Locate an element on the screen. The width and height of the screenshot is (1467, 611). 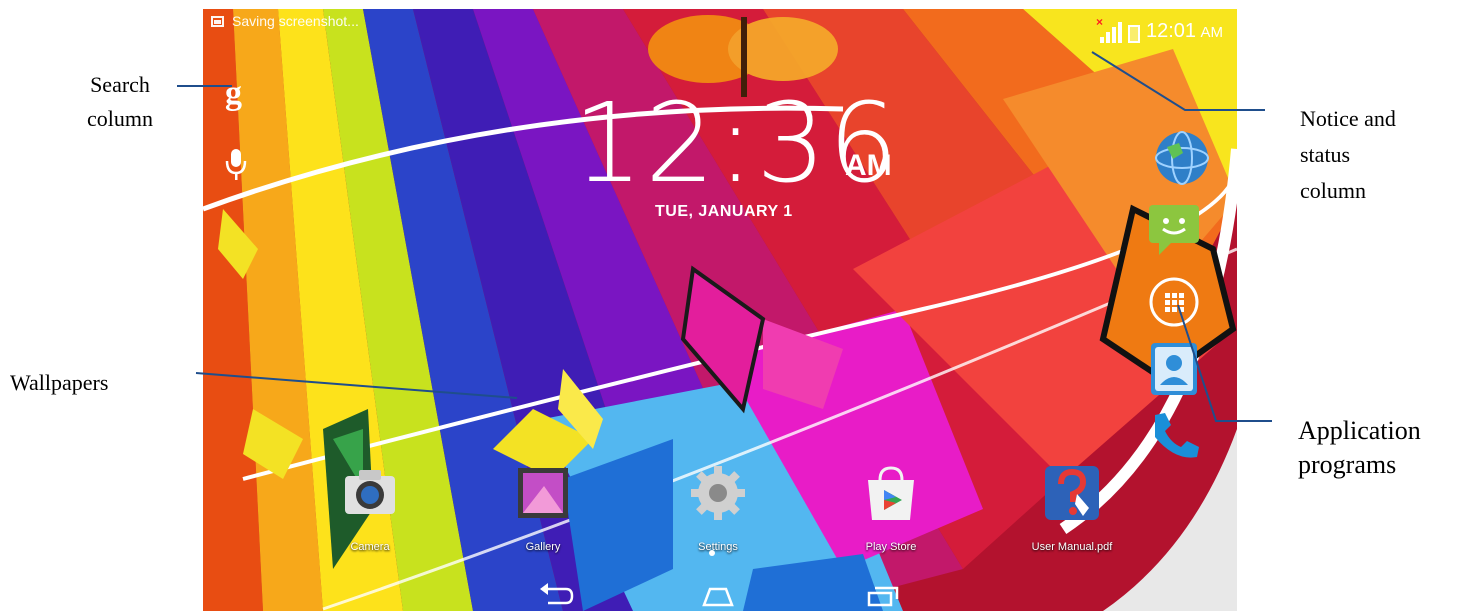
notice-leader-line is located at coordinates (1178, 81).